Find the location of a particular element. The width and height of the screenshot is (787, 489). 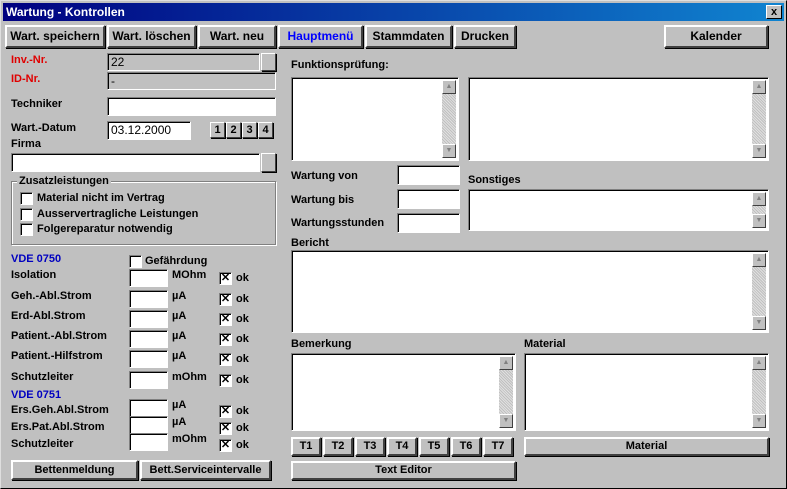

report-memo: ▲ ▼ is located at coordinates (530, 291).